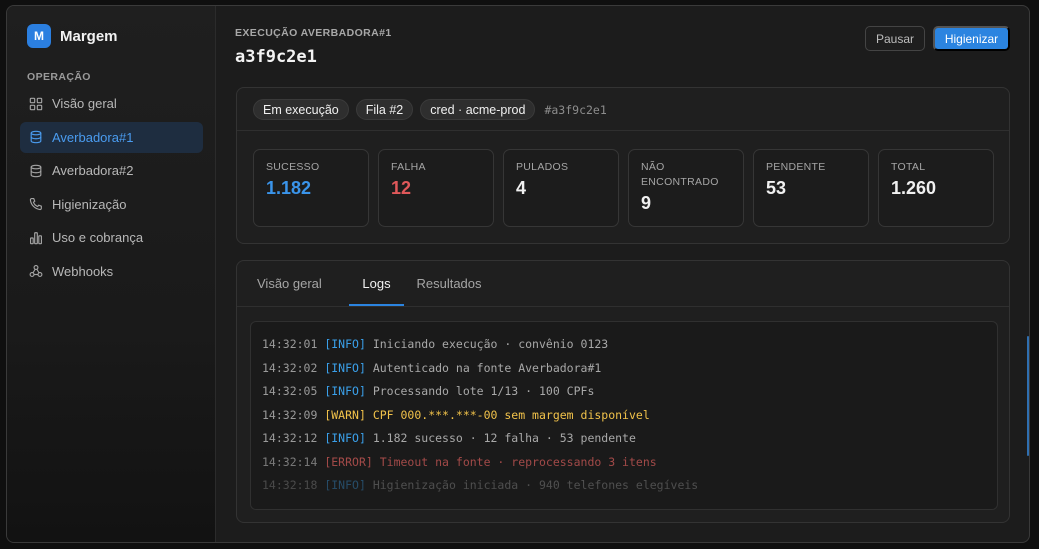 This screenshot has height=549, width=1039. Describe the element at coordinates (290, 344) in the screenshot. I see `log-time: 14:32:01` at that location.